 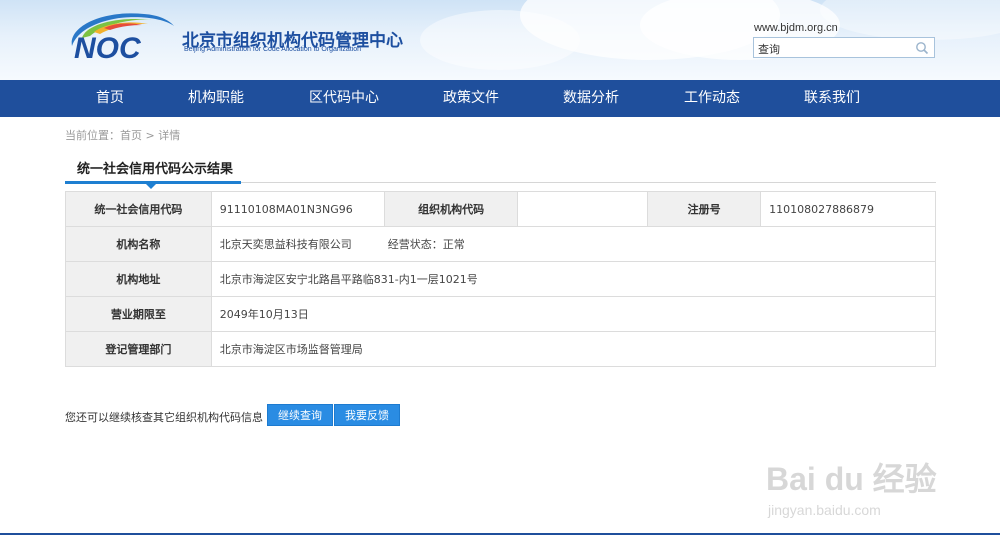 I want to click on noc-logo-icon: NOC, so click(x=122, y=39).